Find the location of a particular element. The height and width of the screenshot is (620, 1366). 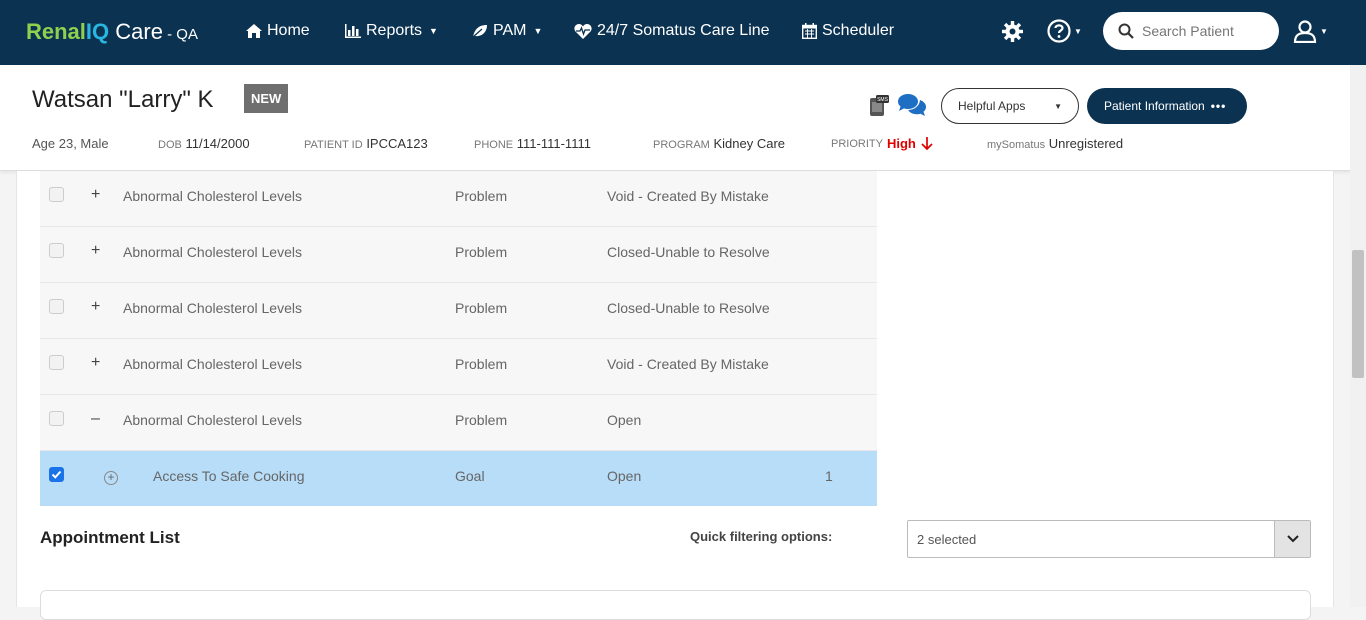

patient-id-value: IPCCA123 is located at coordinates (397, 143).